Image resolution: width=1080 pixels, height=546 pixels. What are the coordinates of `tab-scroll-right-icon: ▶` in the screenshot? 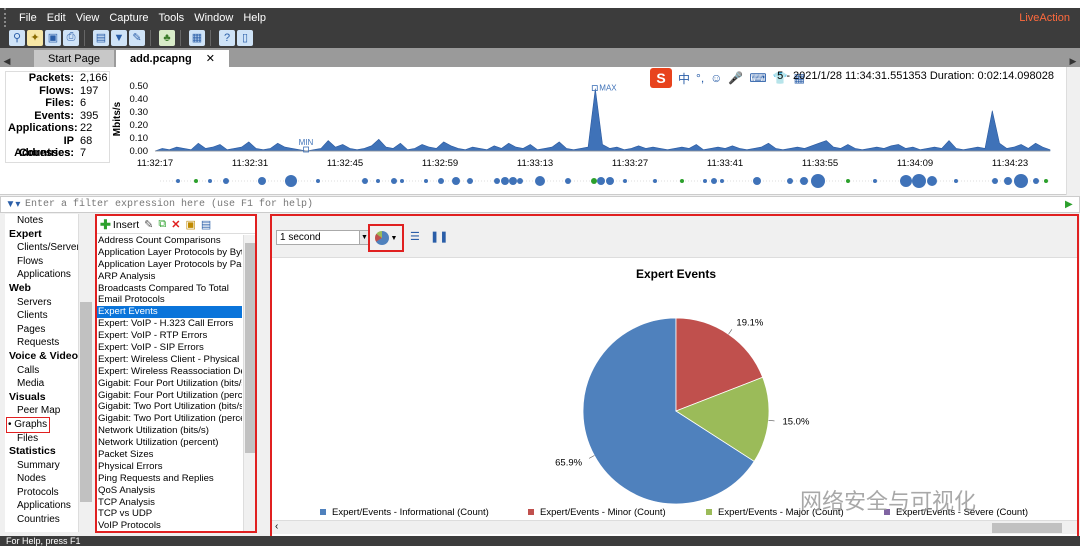 It's located at (1073, 61).